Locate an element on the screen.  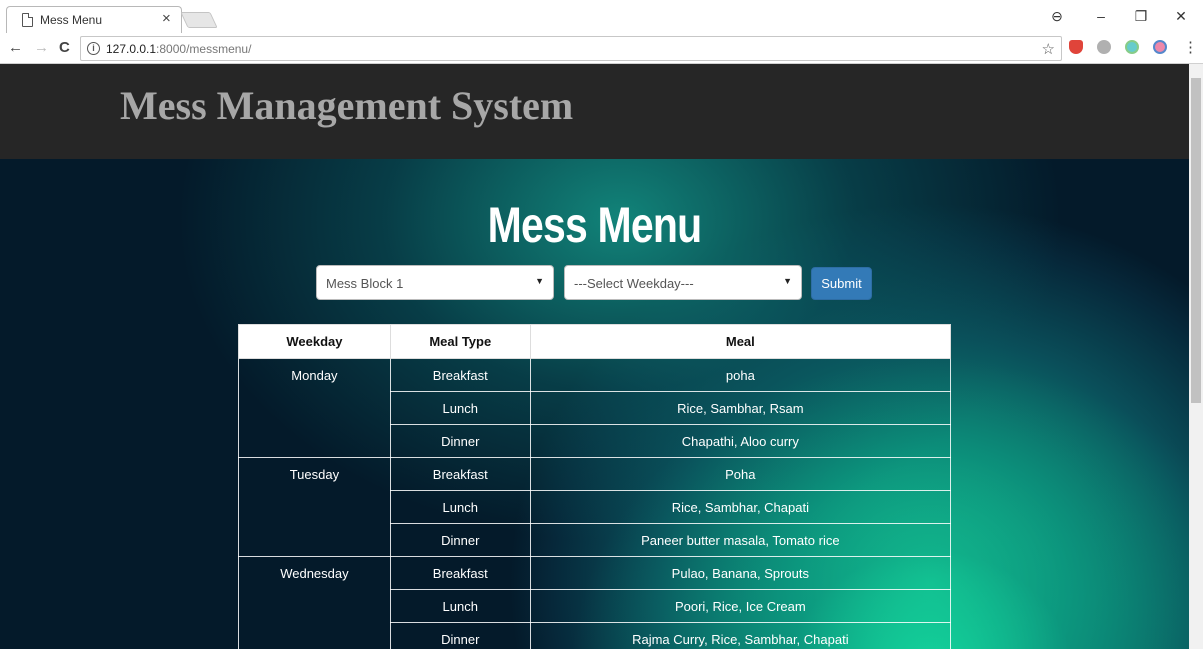
meal-cell: Pulao, Banana, Sprouts is located at coordinates (740, 573).